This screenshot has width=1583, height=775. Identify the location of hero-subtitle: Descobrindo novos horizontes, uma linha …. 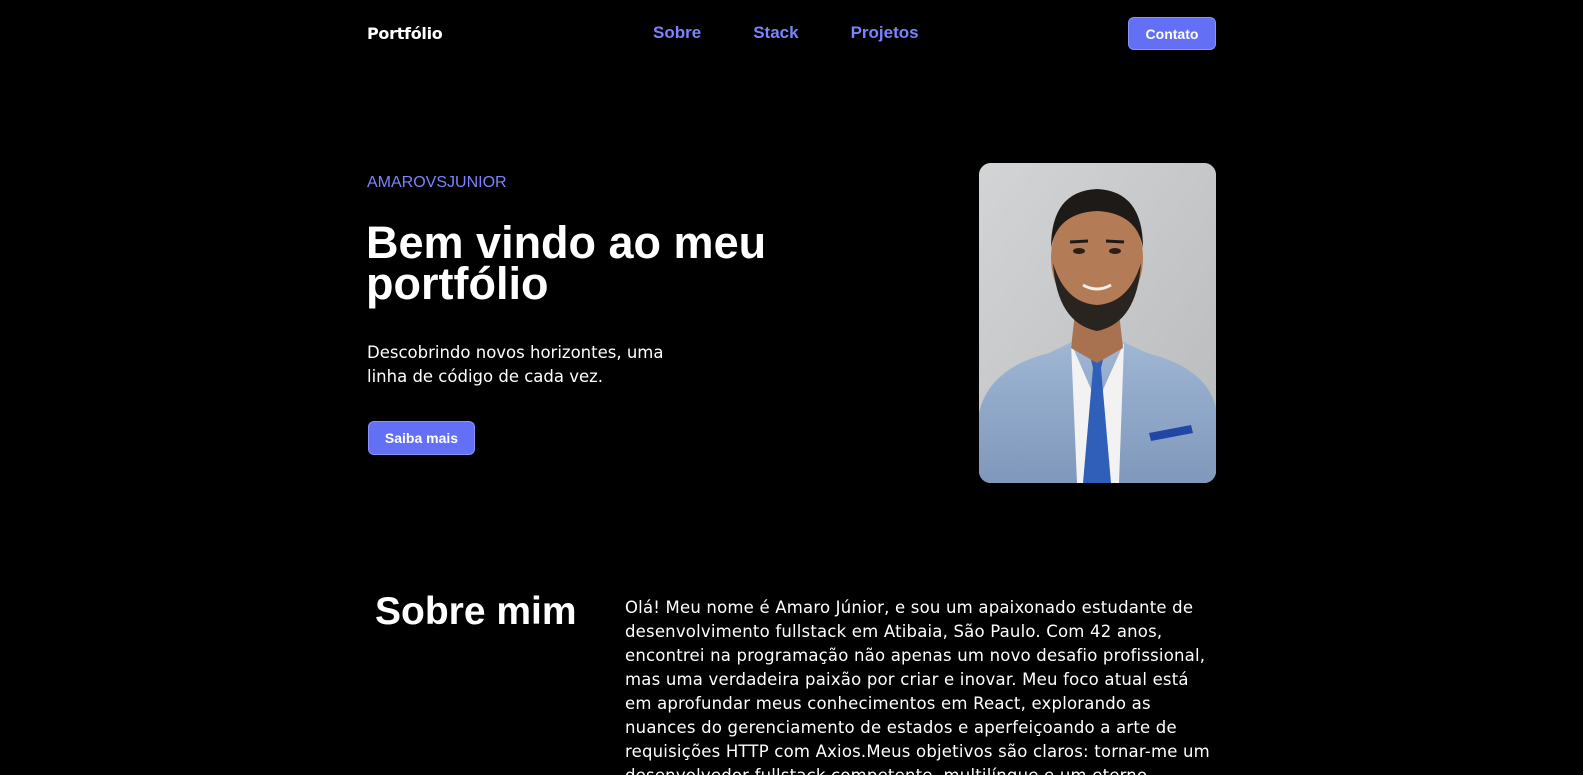
(515, 364).